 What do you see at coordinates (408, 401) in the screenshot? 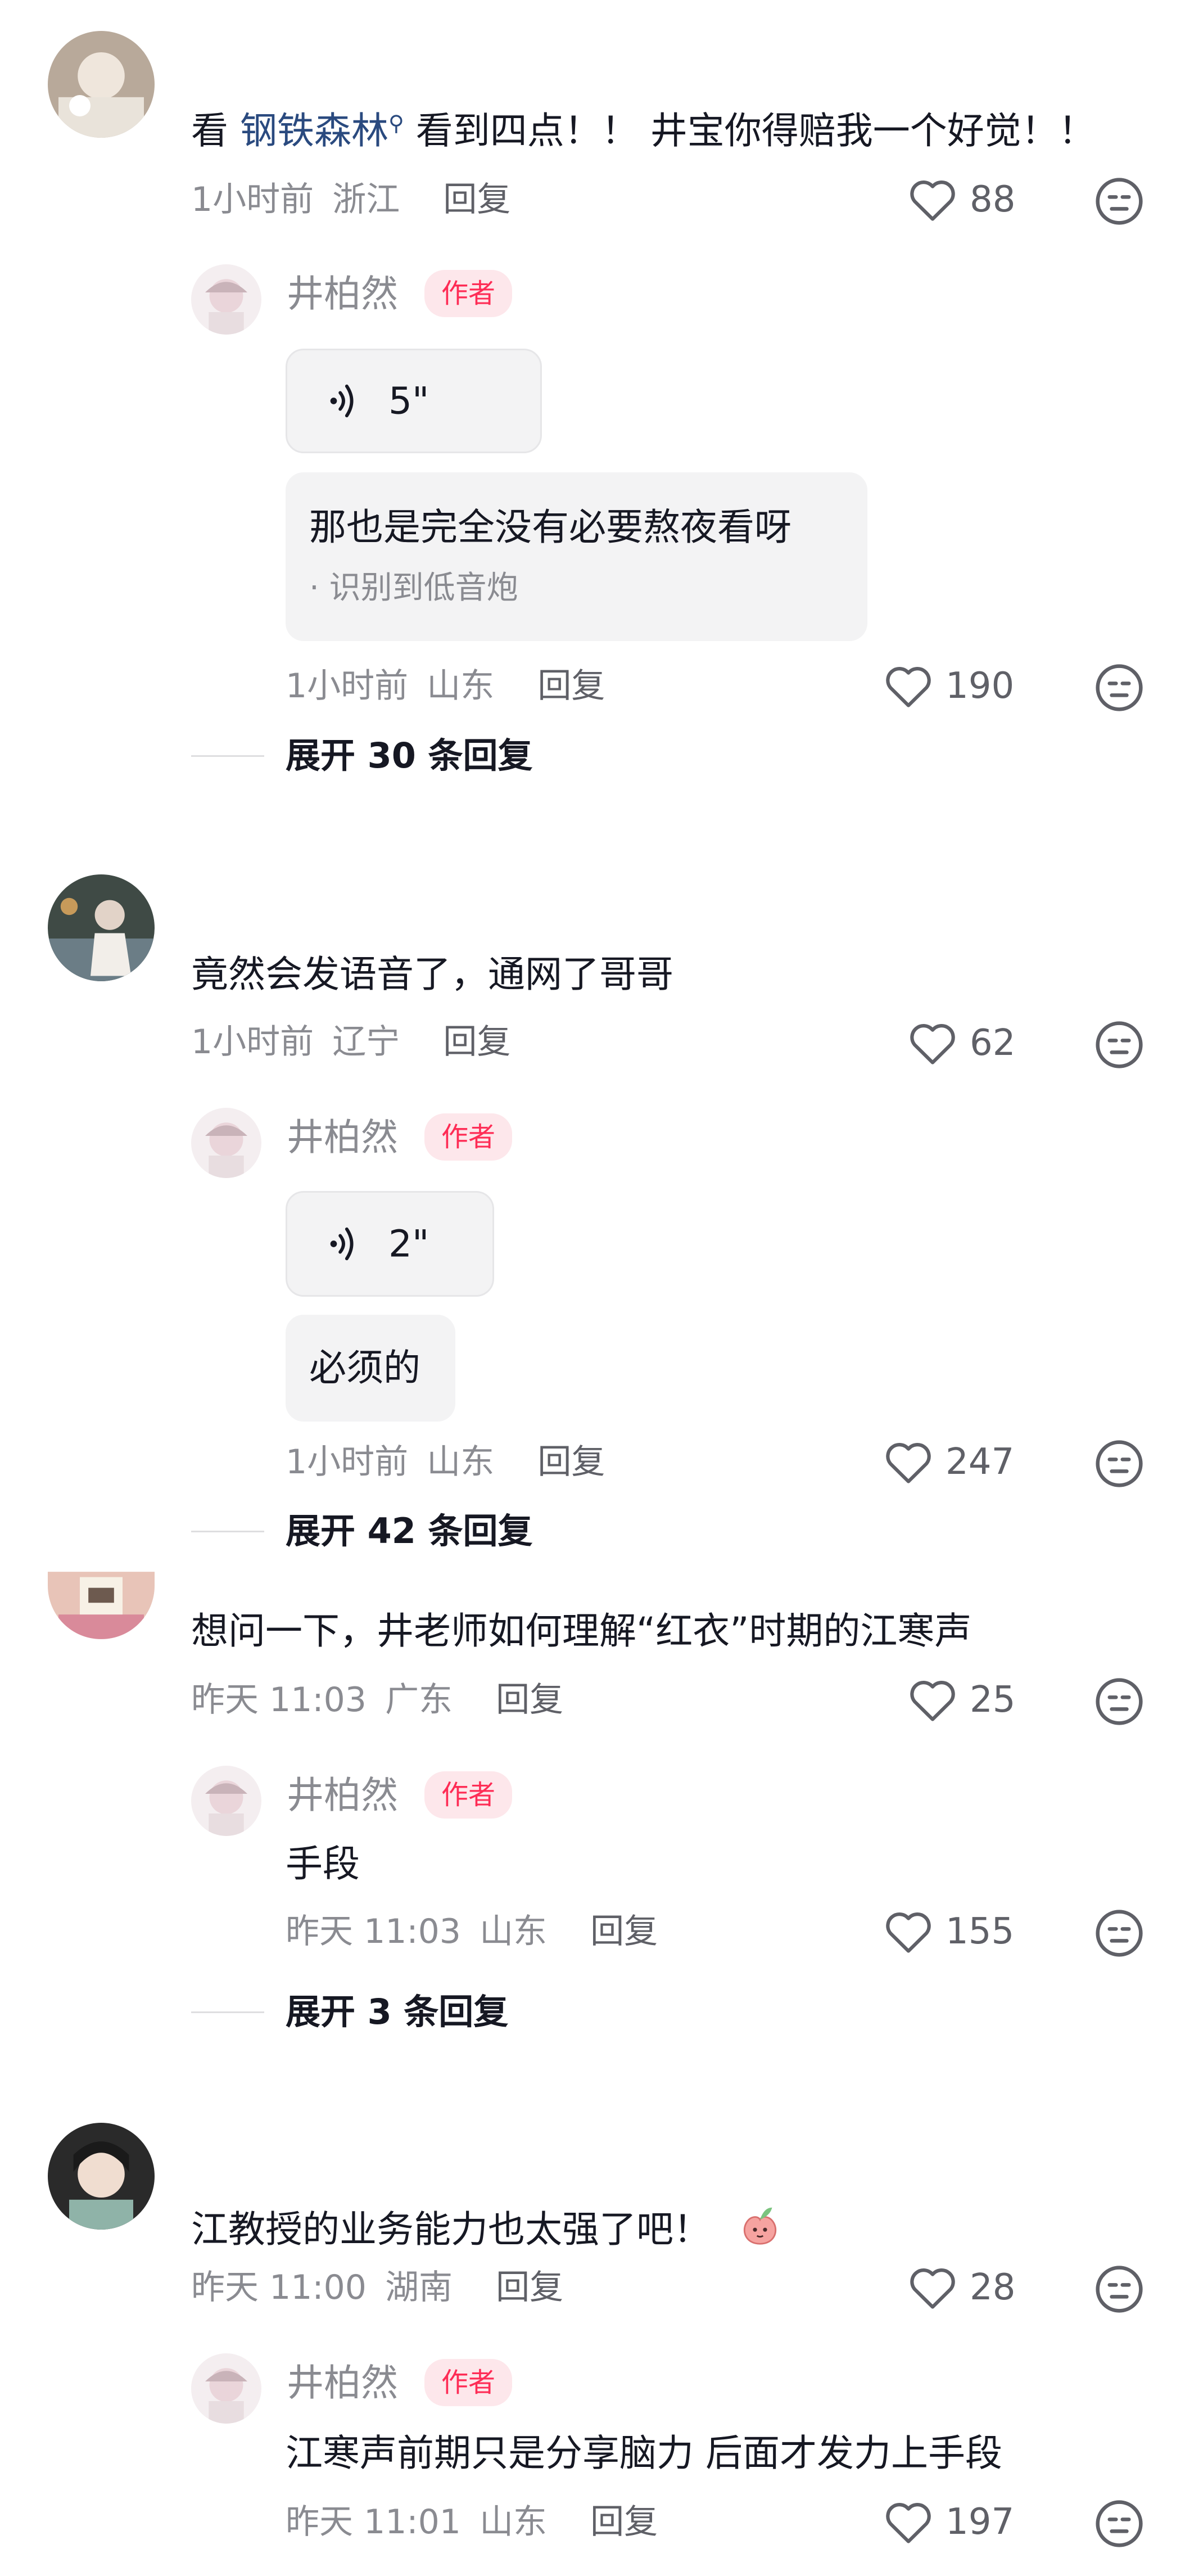
I see `voice-duration: 5"` at bounding box center [408, 401].